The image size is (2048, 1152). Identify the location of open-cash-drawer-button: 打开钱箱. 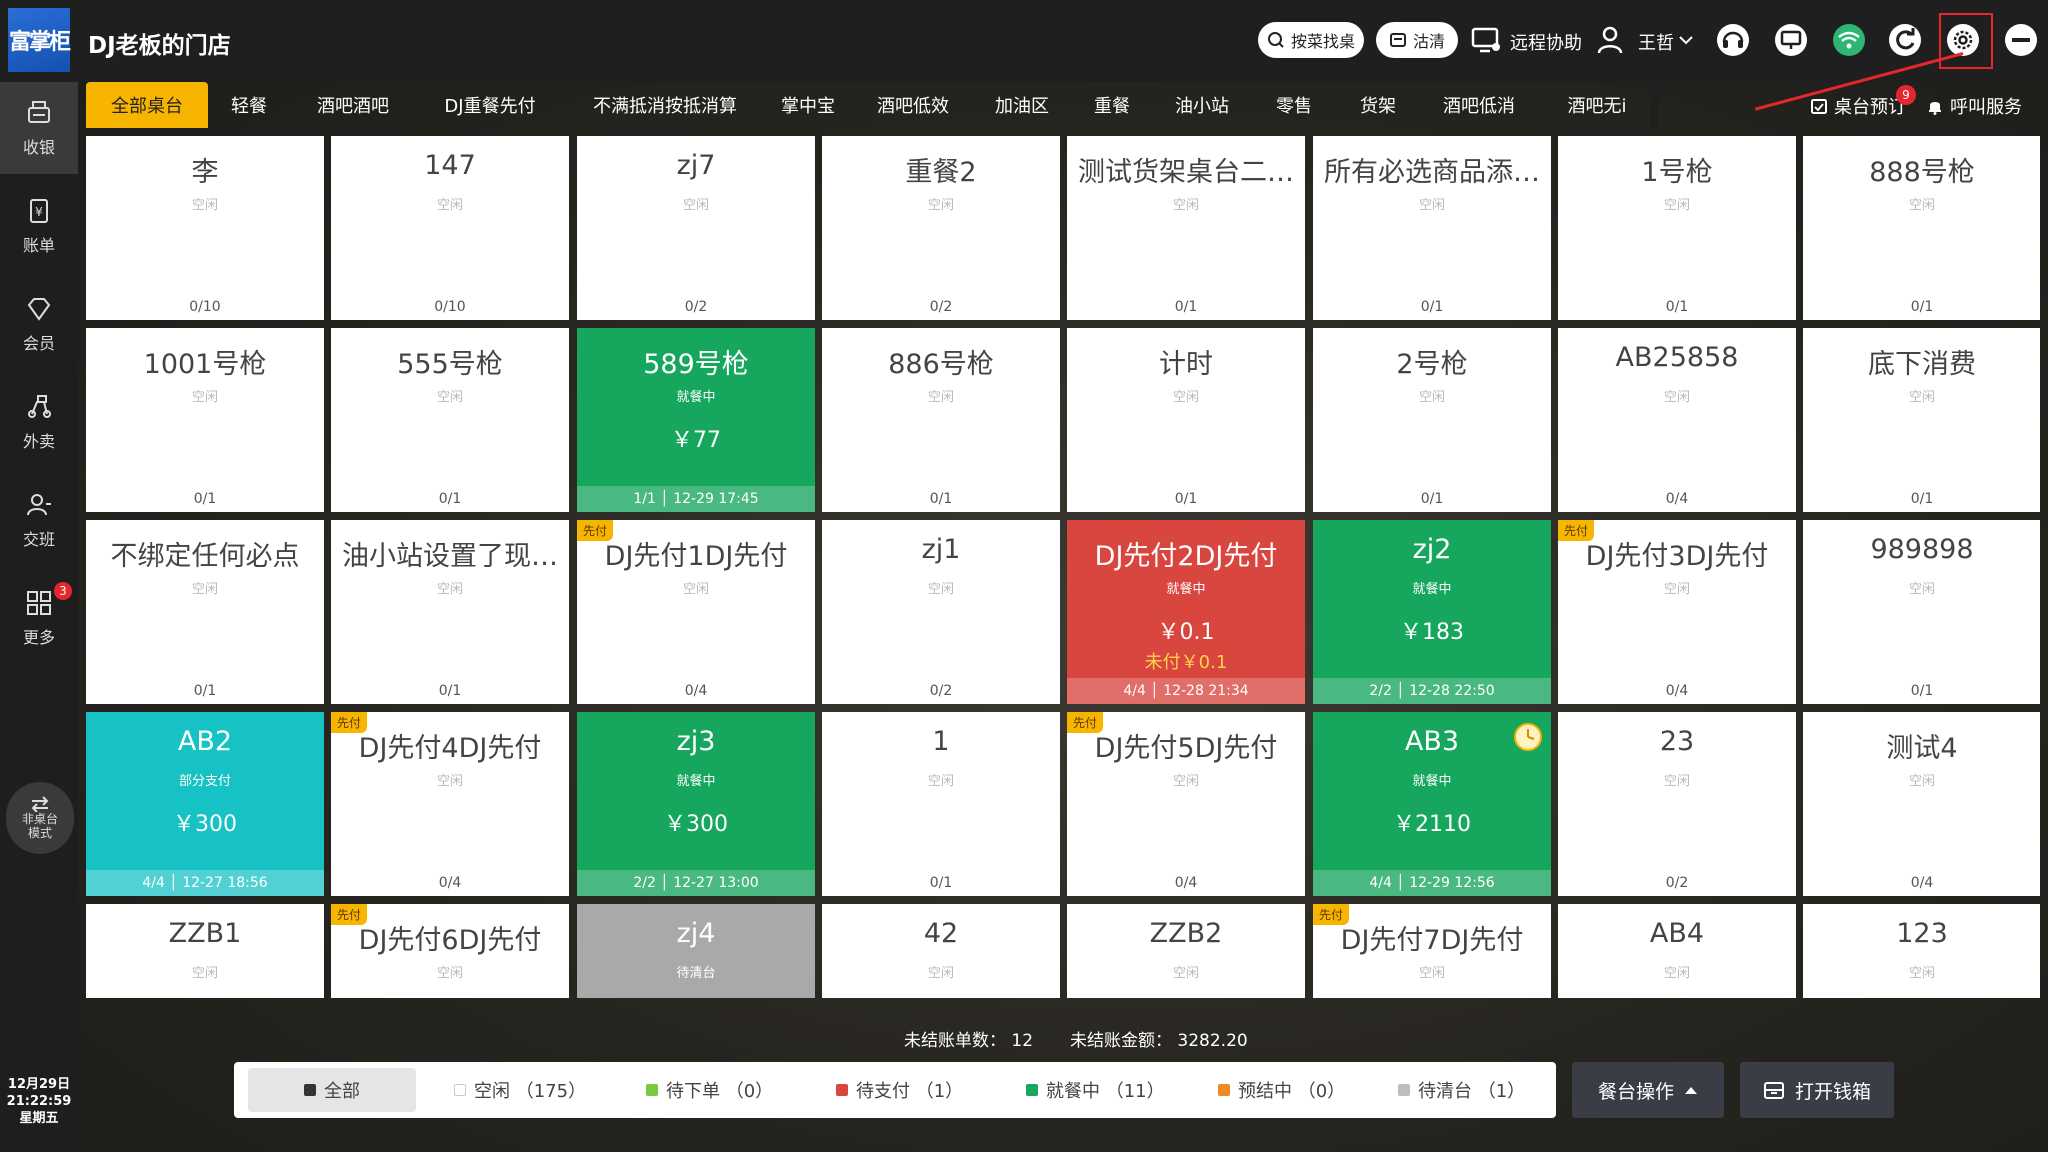
(1817, 1090).